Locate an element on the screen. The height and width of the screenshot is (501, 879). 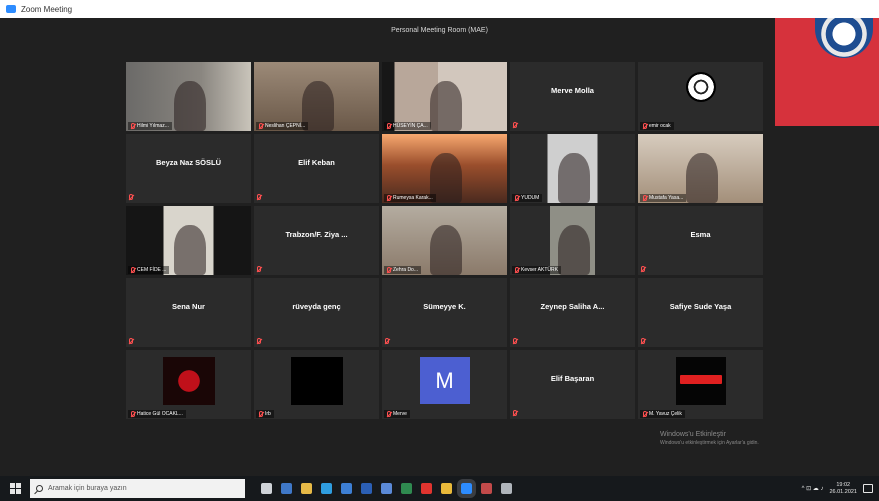
notification-icon is located at coordinates (868, 488).